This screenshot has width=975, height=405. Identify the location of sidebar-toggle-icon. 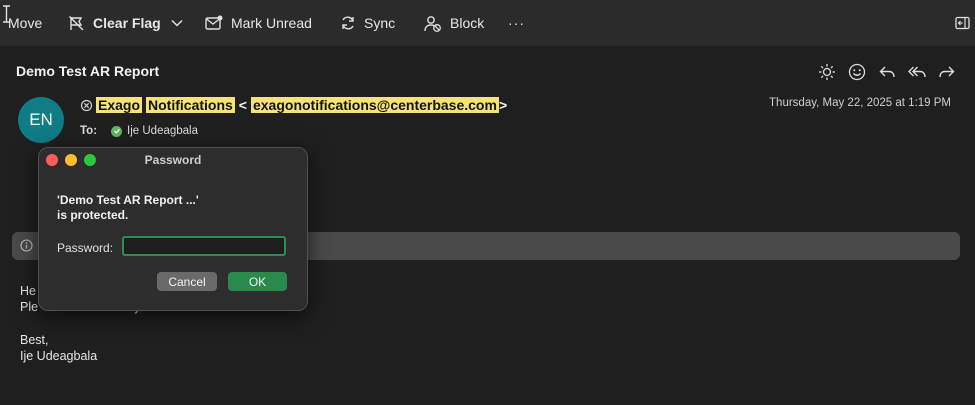
(962, 23).